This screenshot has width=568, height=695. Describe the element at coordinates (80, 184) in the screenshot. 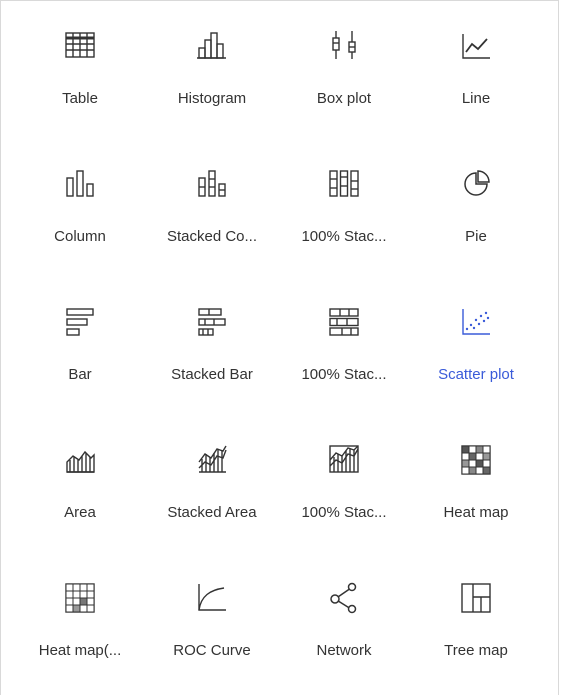

I see `column-chart-icon` at that location.